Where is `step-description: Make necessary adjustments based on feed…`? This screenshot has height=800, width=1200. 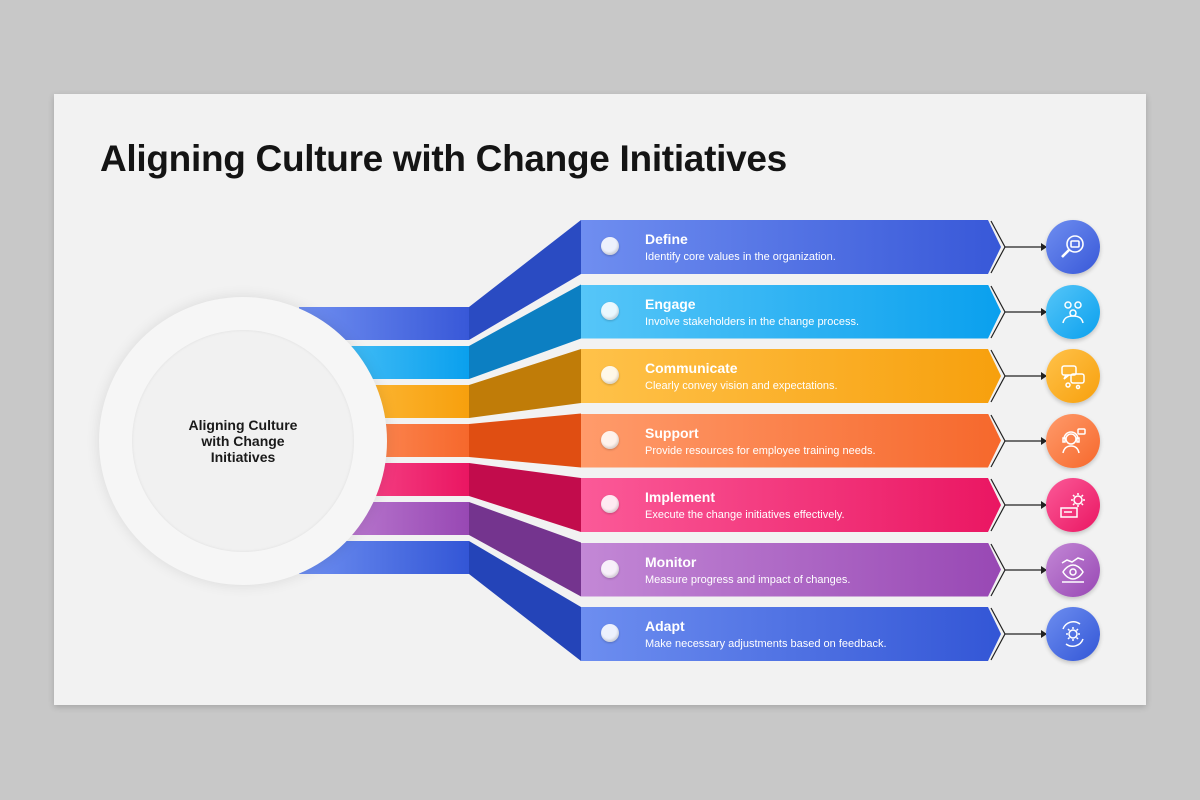 step-description: Make necessary adjustments based on feed… is located at coordinates (766, 644).